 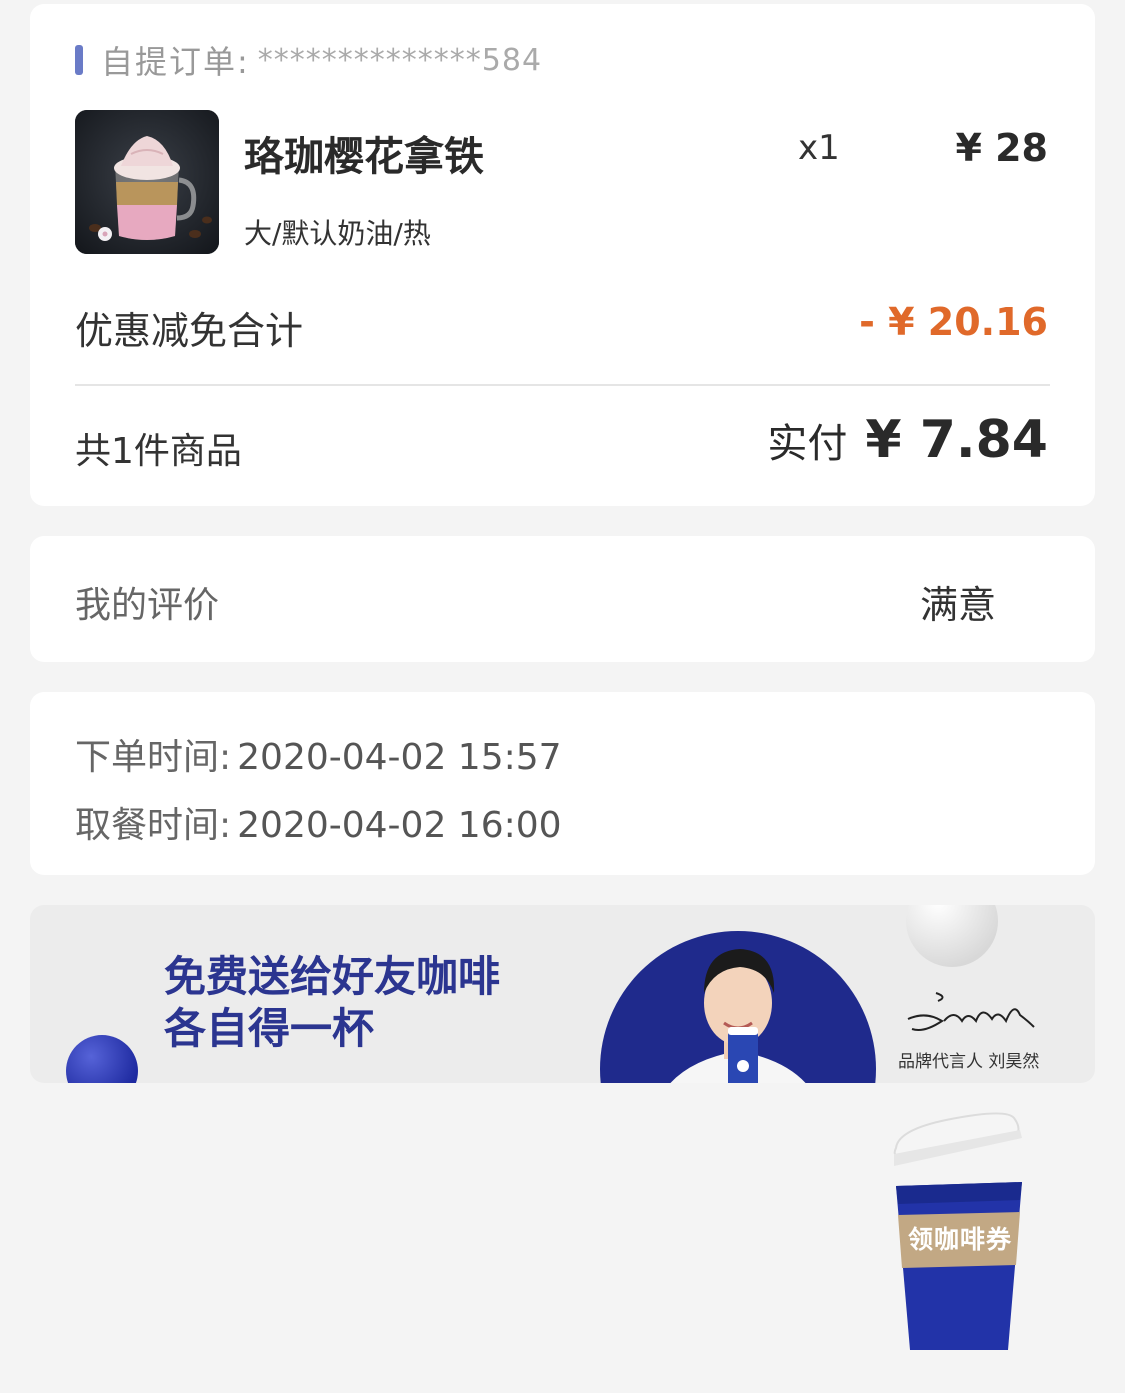 I want to click on pickup-time-label: 取餐时间:, so click(x=153, y=825).